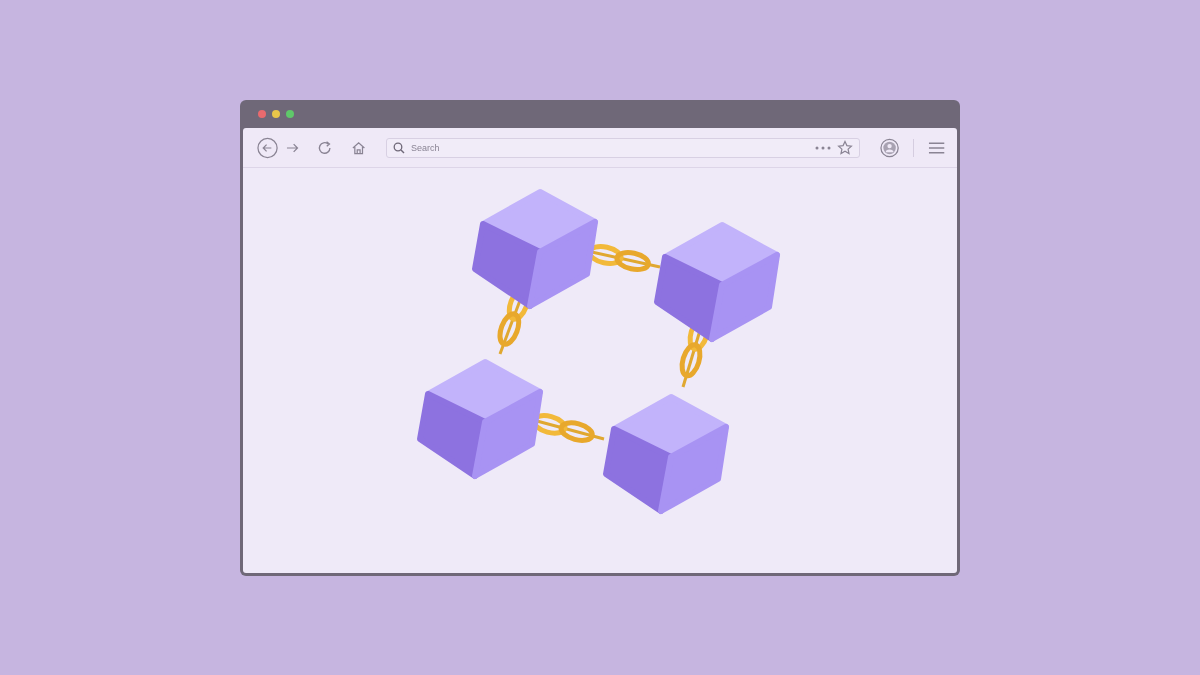 The image size is (1200, 675). I want to click on maximize-dot-icon, so click(290, 114).